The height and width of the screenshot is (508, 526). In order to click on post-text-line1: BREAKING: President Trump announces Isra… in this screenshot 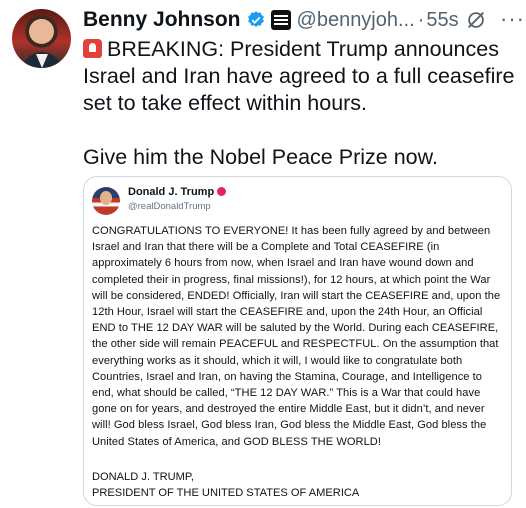, I will do `click(299, 76)`.